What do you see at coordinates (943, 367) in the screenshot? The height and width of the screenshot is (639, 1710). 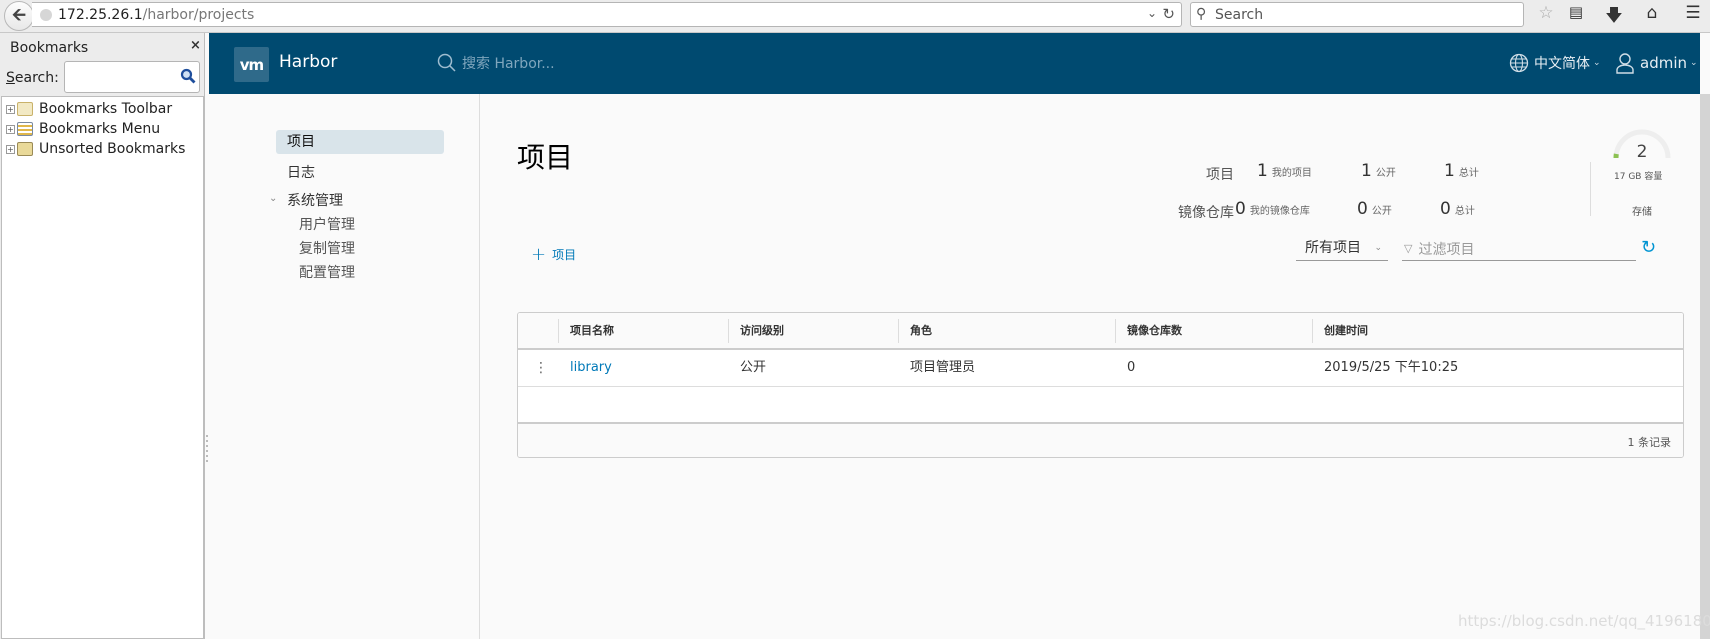 I see `cell-role: 项目管理员` at bounding box center [943, 367].